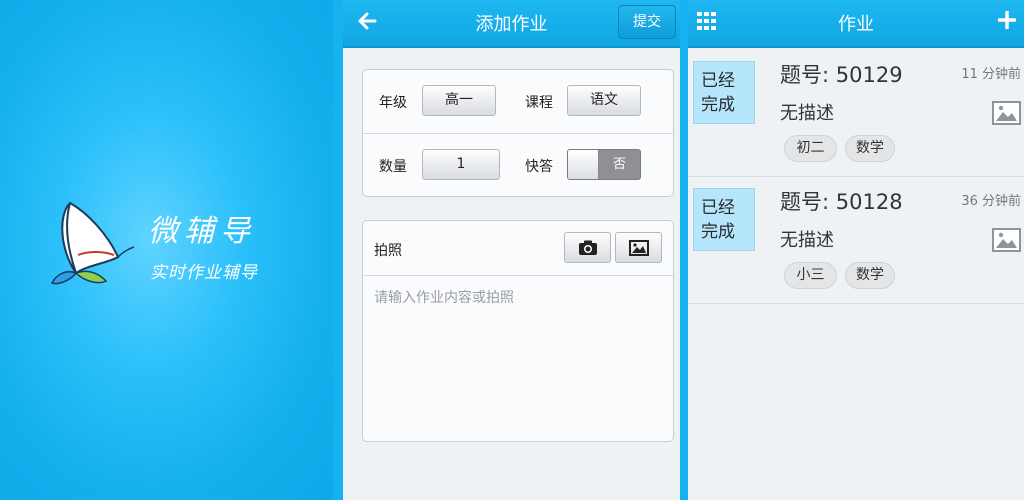 The height and width of the screenshot is (500, 1024). I want to click on homework-content-input: 请输入作业内容或拍照, so click(518, 359).